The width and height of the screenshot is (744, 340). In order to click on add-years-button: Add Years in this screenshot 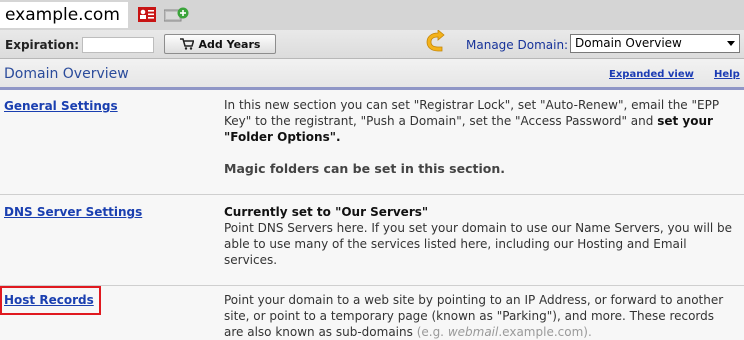, I will do `click(220, 44)`.